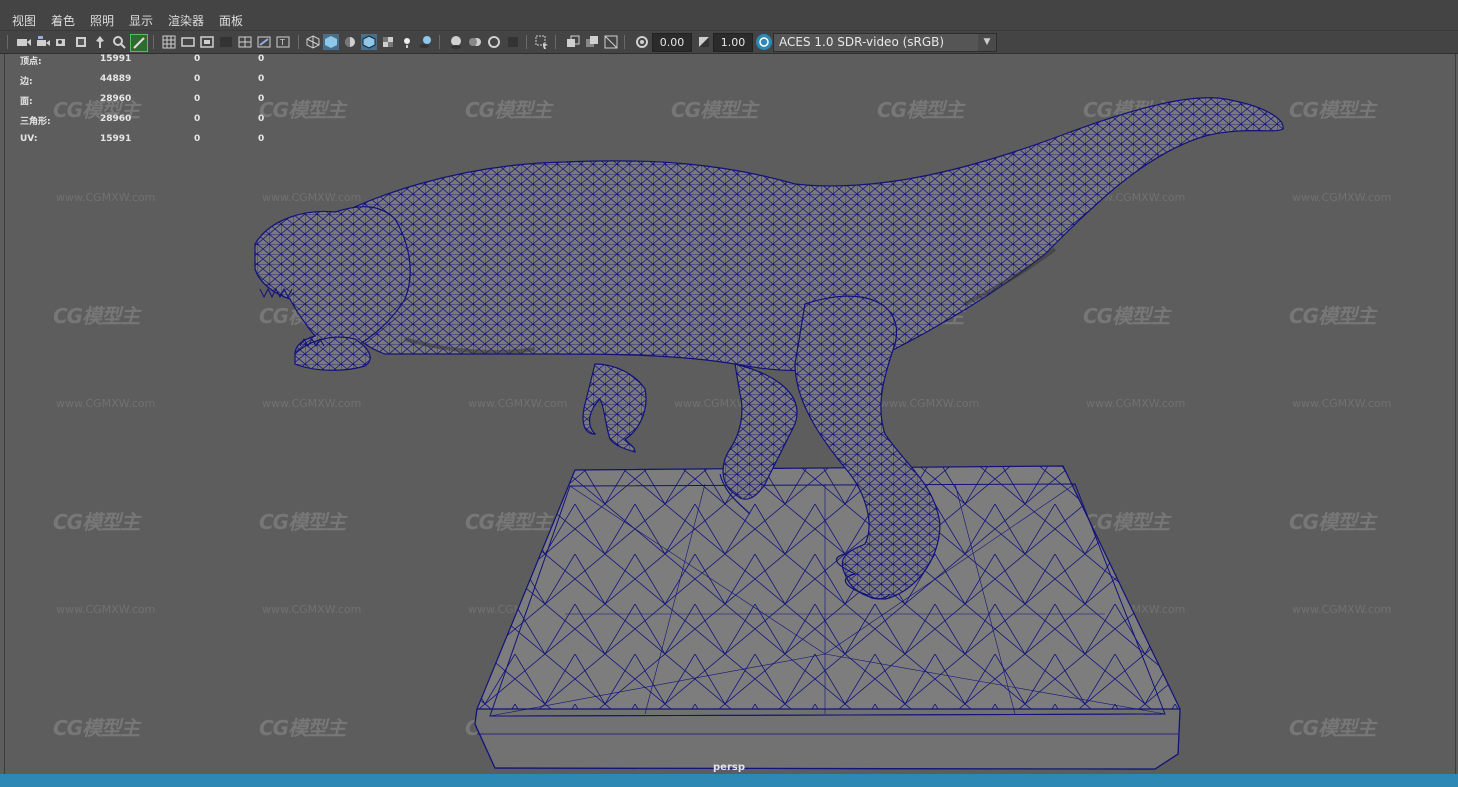 This screenshot has width=1458, height=787. I want to click on wireframe-icon, so click(313, 42).